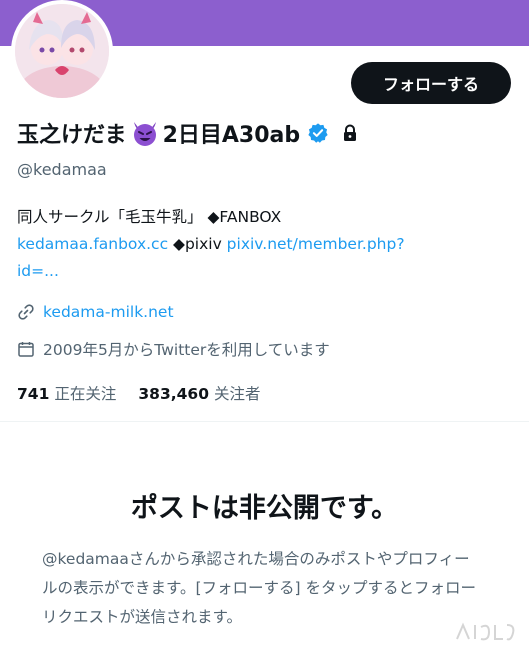 This screenshot has width=529, height=663. I want to click on follow-stats: 741 正在关注 383,460 关注者, so click(139, 393).